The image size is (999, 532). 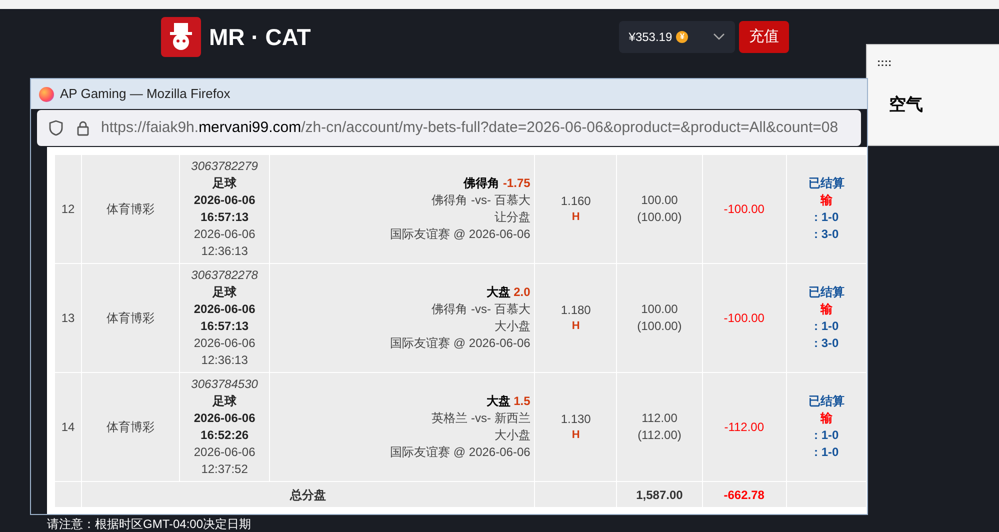 What do you see at coordinates (744, 427) in the screenshot?
I see `win-loss: -112.00` at bounding box center [744, 427].